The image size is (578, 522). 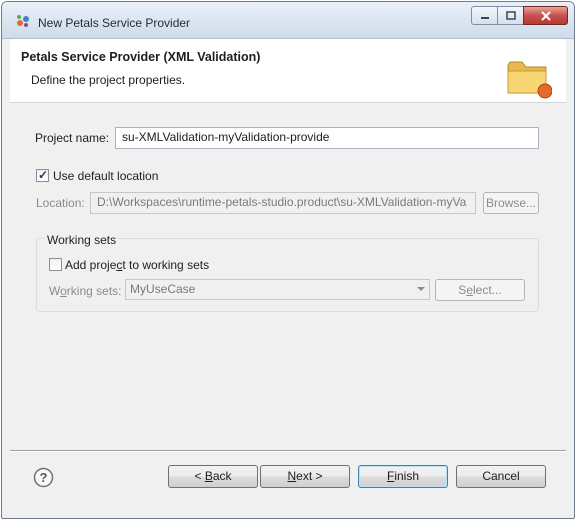 What do you see at coordinates (60, 203) in the screenshot?
I see `location-label: Location:` at bounding box center [60, 203].